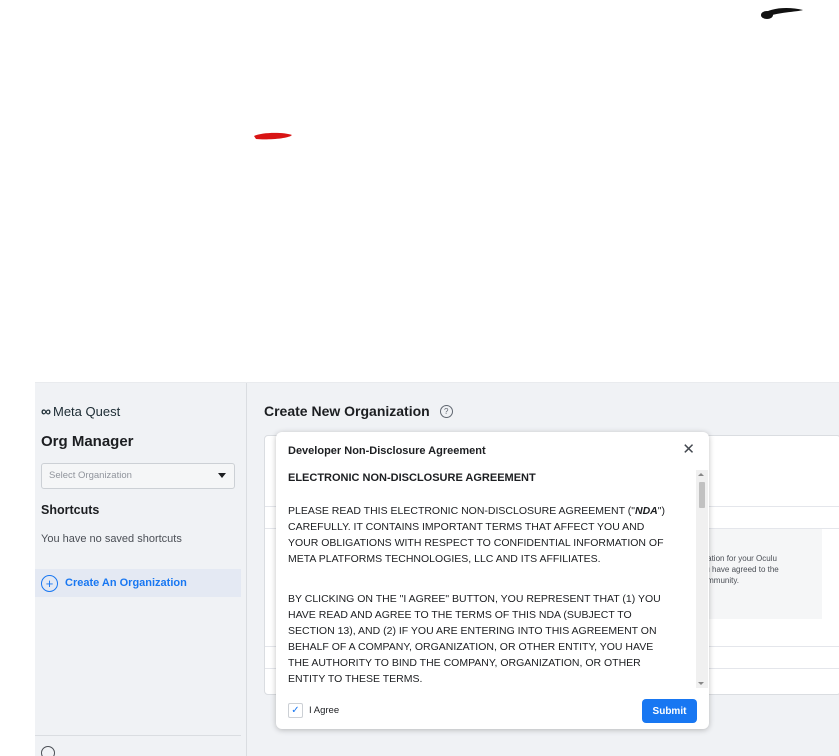 The height and width of the screenshot is (756, 839). I want to click on page-title: Create New Organization ?, so click(358, 411).